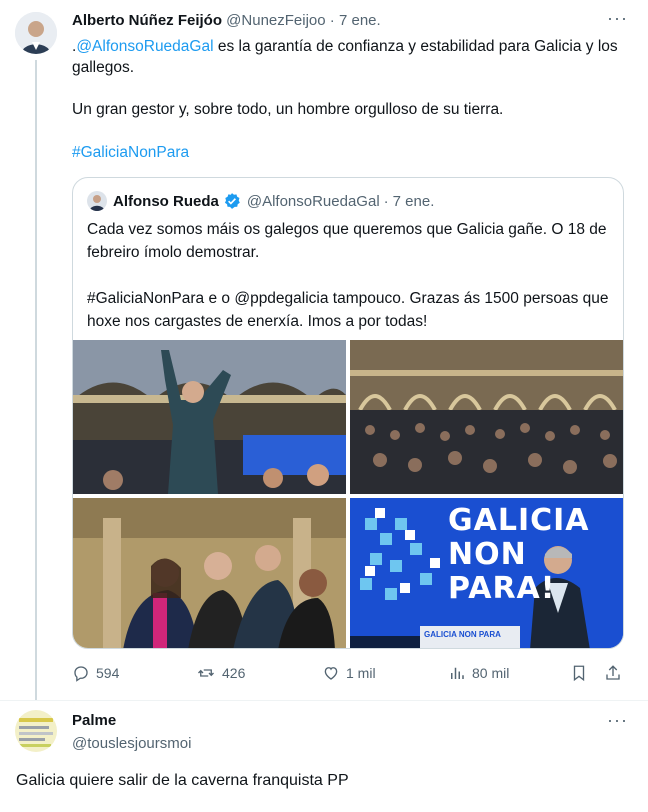  What do you see at coordinates (313, 201) in the screenshot?
I see `quote-author-handle: @AlfonsoRuedaGal` at bounding box center [313, 201].